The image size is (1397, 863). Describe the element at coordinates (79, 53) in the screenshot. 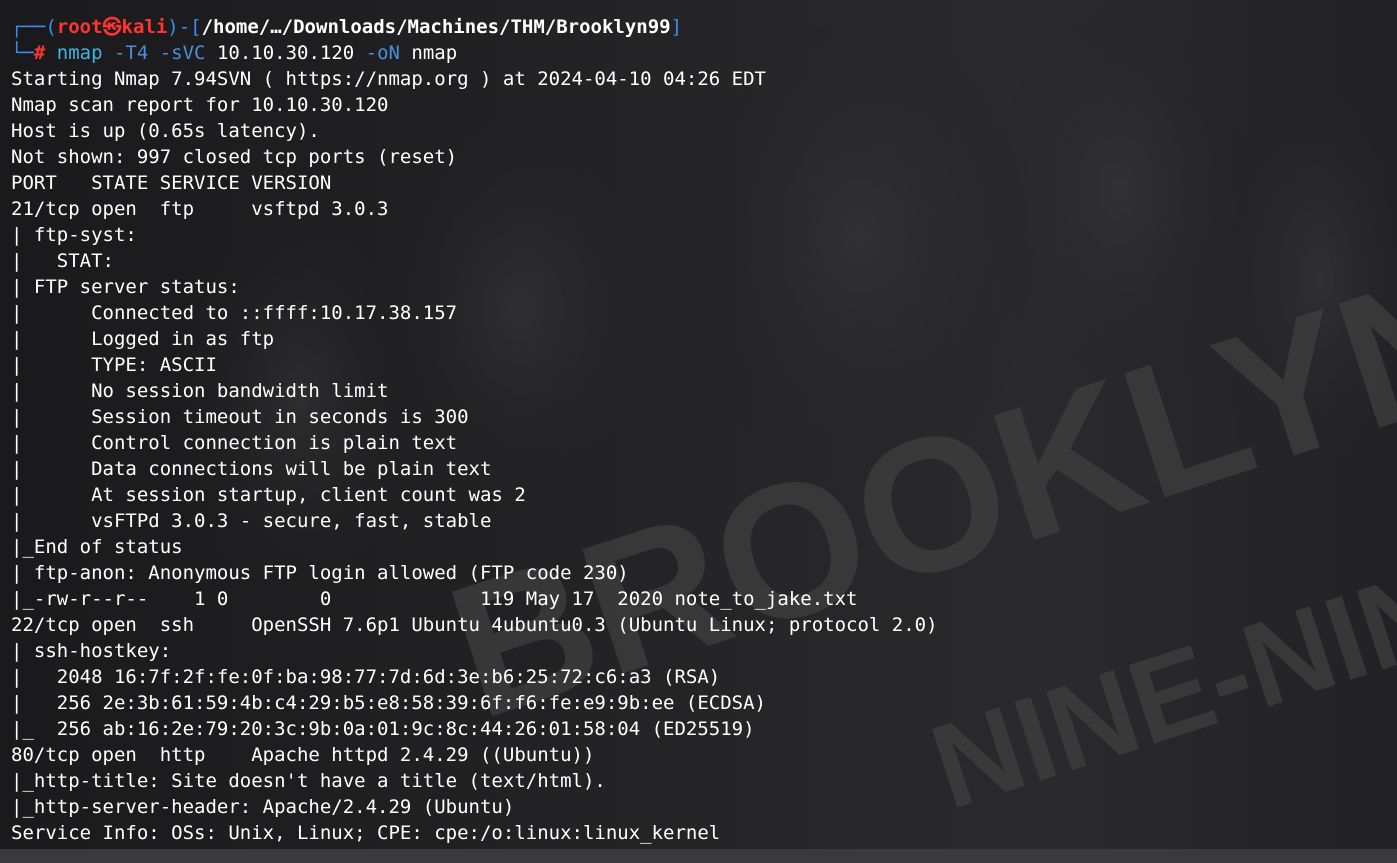

I see `command-name: nmap` at that location.